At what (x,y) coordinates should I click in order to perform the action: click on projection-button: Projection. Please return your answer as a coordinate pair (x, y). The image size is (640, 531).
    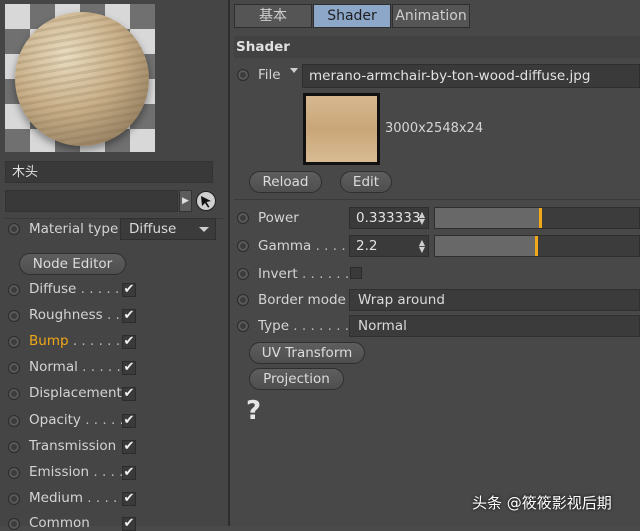
    Looking at the image, I should click on (296, 379).